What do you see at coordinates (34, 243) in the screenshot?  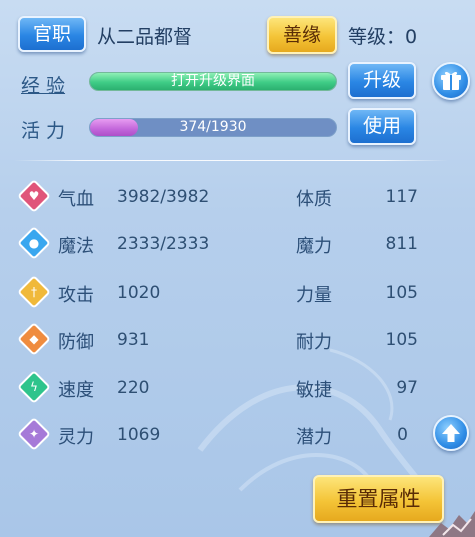 I see `mana-icon: ●` at bounding box center [34, 243].